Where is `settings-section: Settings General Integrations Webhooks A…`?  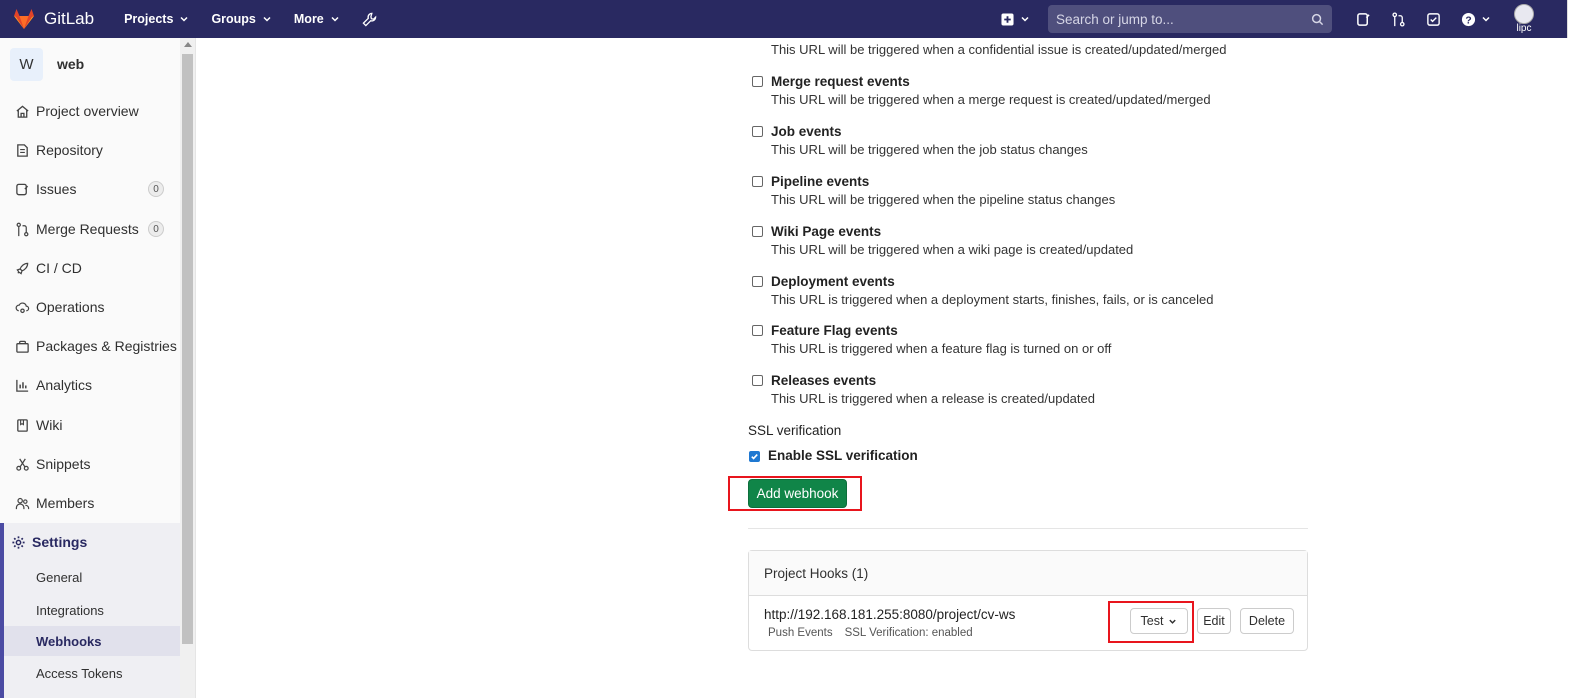
settings-section: Settings General Integrations Webhooks A… is located at coordinates (90, 610).